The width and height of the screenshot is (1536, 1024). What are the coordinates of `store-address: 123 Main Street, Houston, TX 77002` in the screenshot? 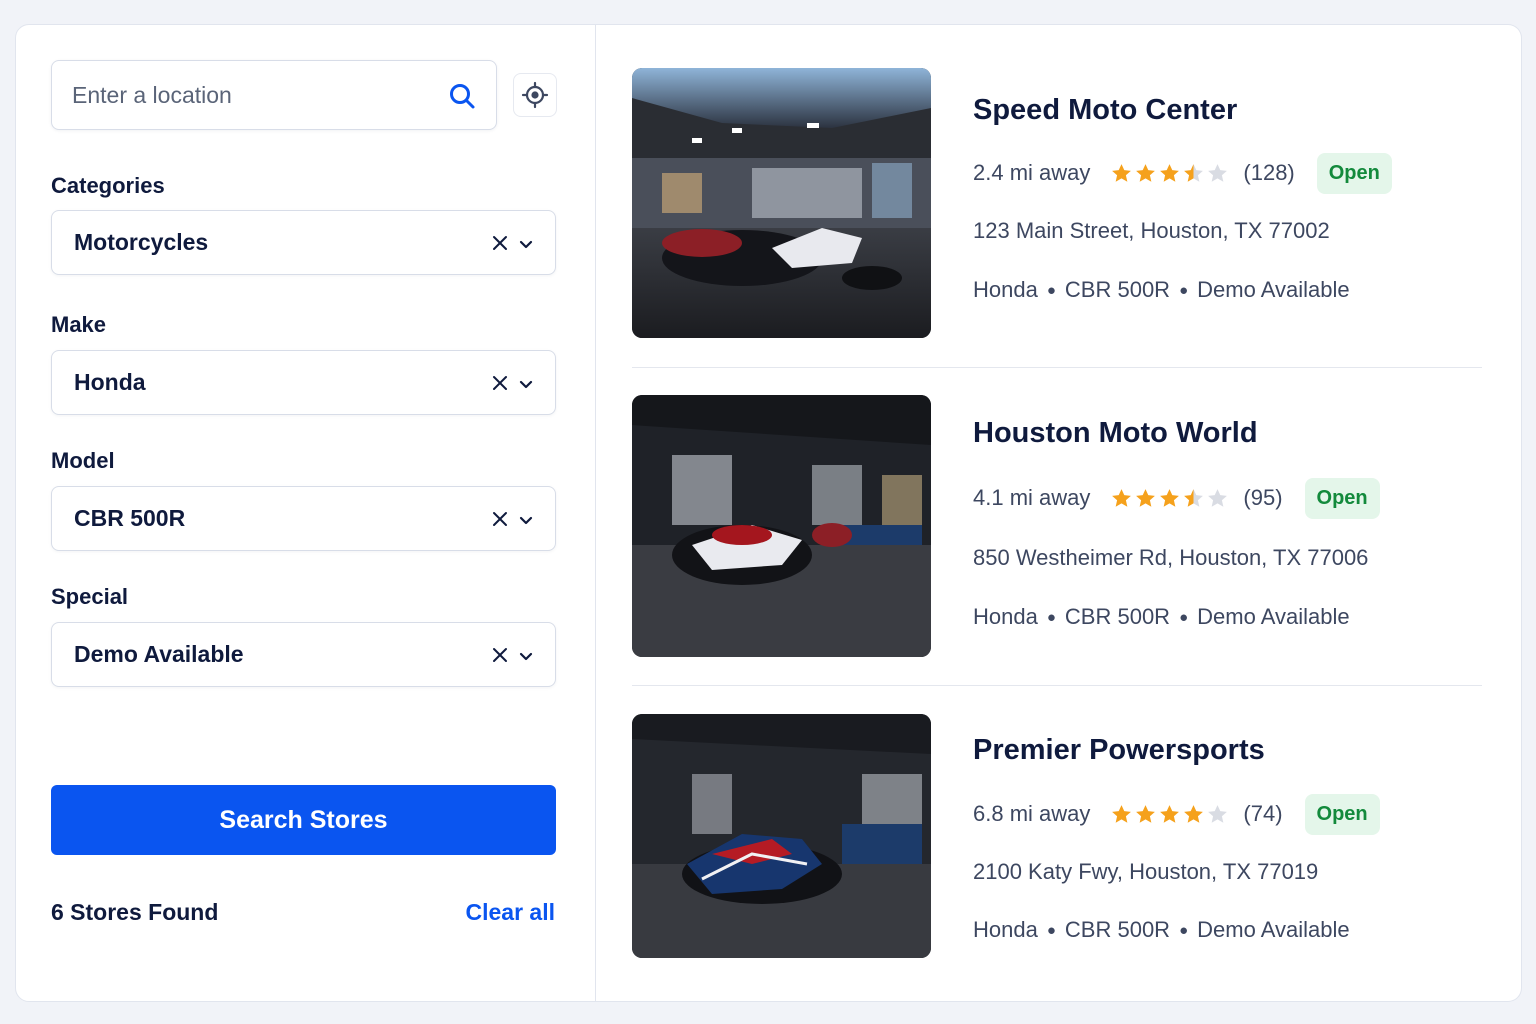 It's located at (1151, 230).